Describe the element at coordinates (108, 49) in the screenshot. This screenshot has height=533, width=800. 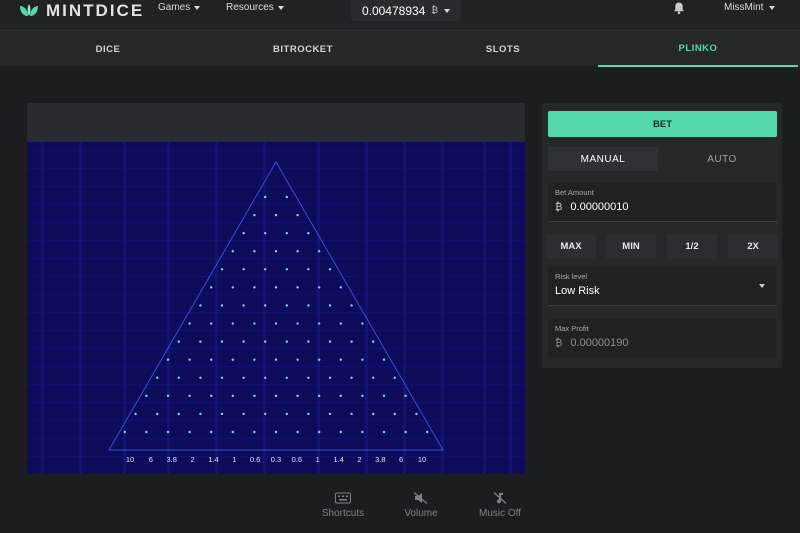
I see `tab-dice: DICE` at that location.